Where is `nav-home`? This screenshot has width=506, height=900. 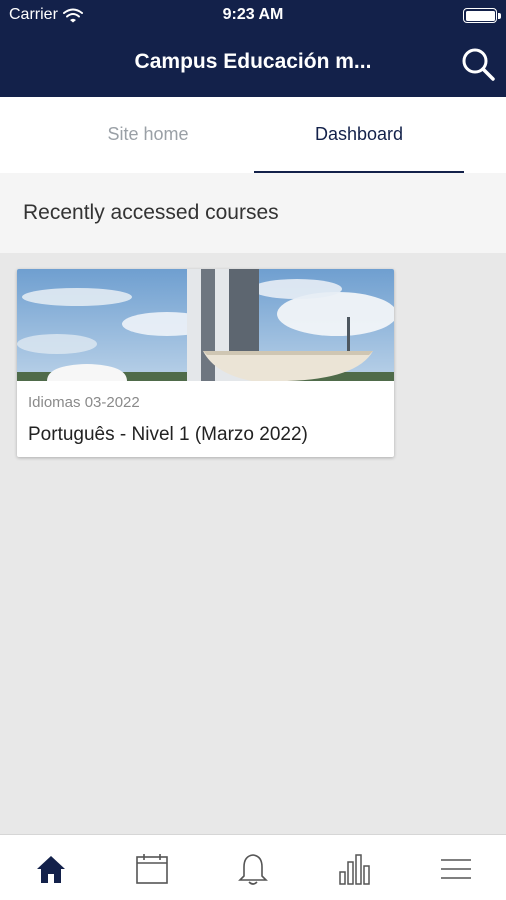 nav-home is located at coordinates (51, 869).